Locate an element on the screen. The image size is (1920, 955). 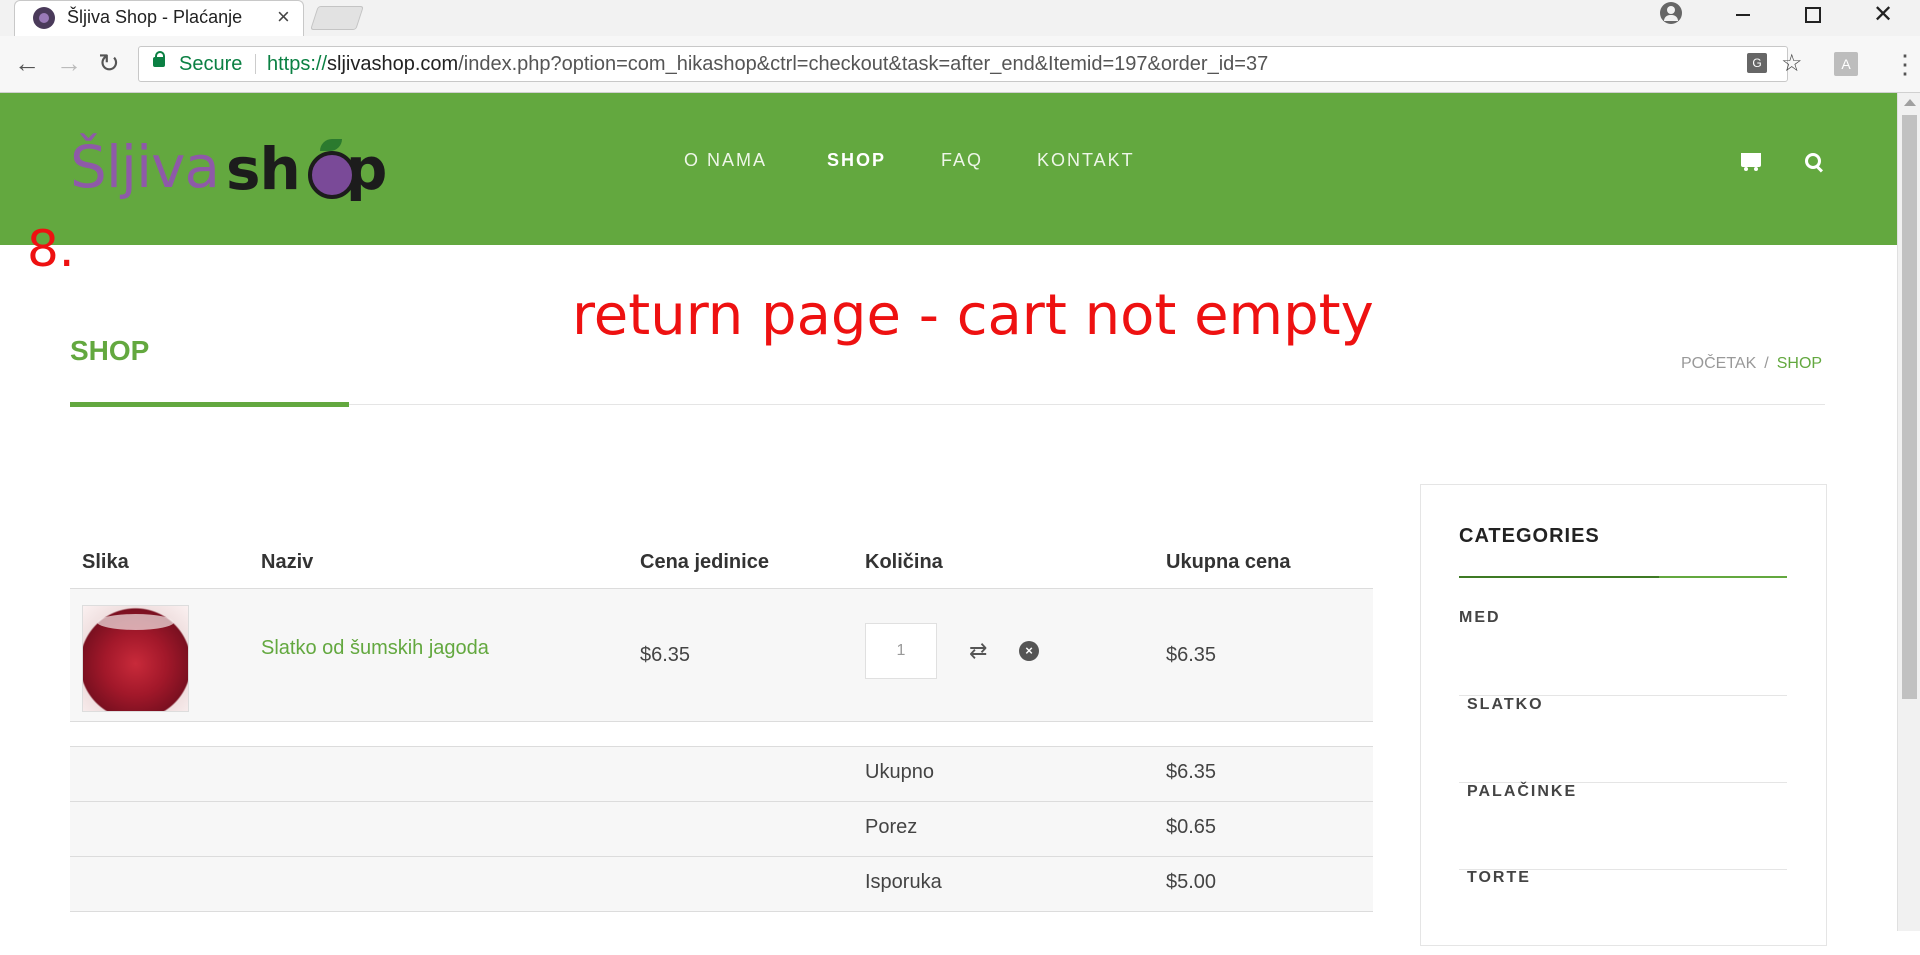
address-separator is located at coordinates (255, 64).